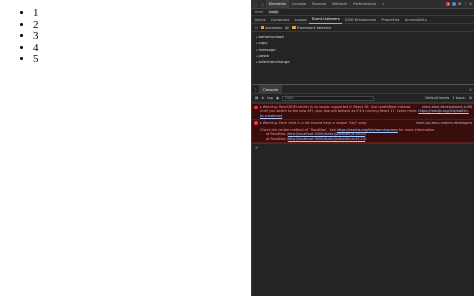 This screenshot has width=474, height=296. I want to click on refresh-icon: ↻, so click(256, 28).